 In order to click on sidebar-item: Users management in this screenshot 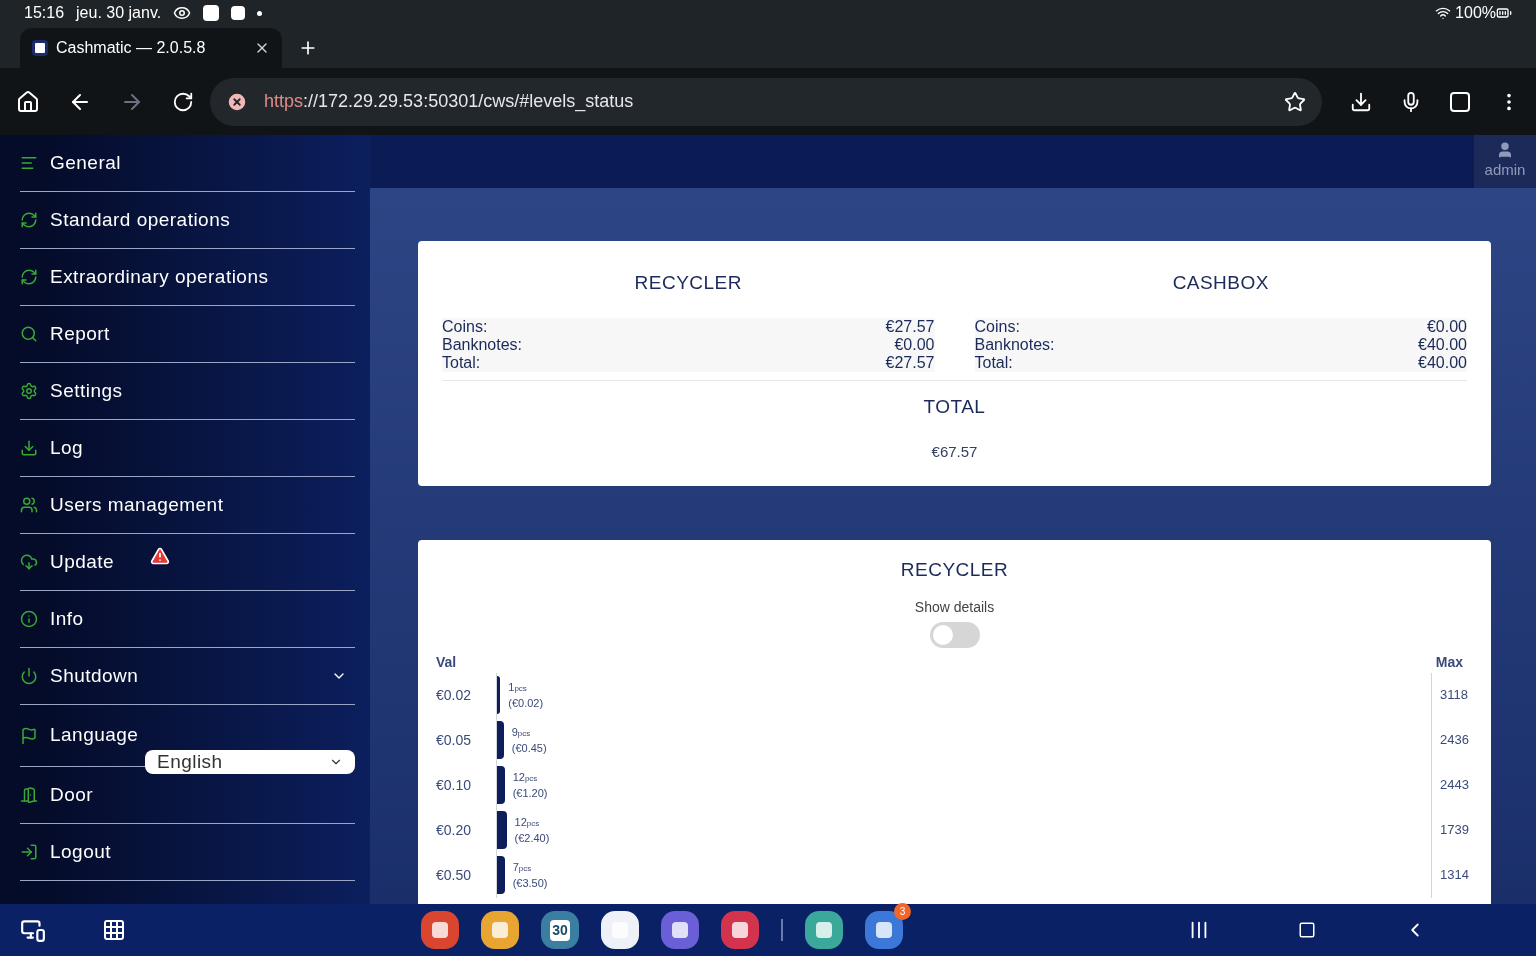, I will do `click(187, 505)`.